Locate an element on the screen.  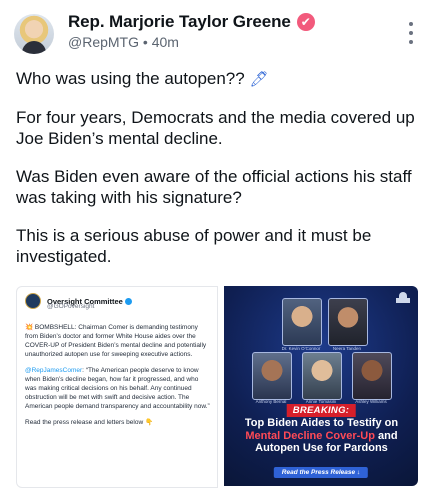
post-line: Who was using the autopen?? 🖊 is located at coordinates (218, 79).